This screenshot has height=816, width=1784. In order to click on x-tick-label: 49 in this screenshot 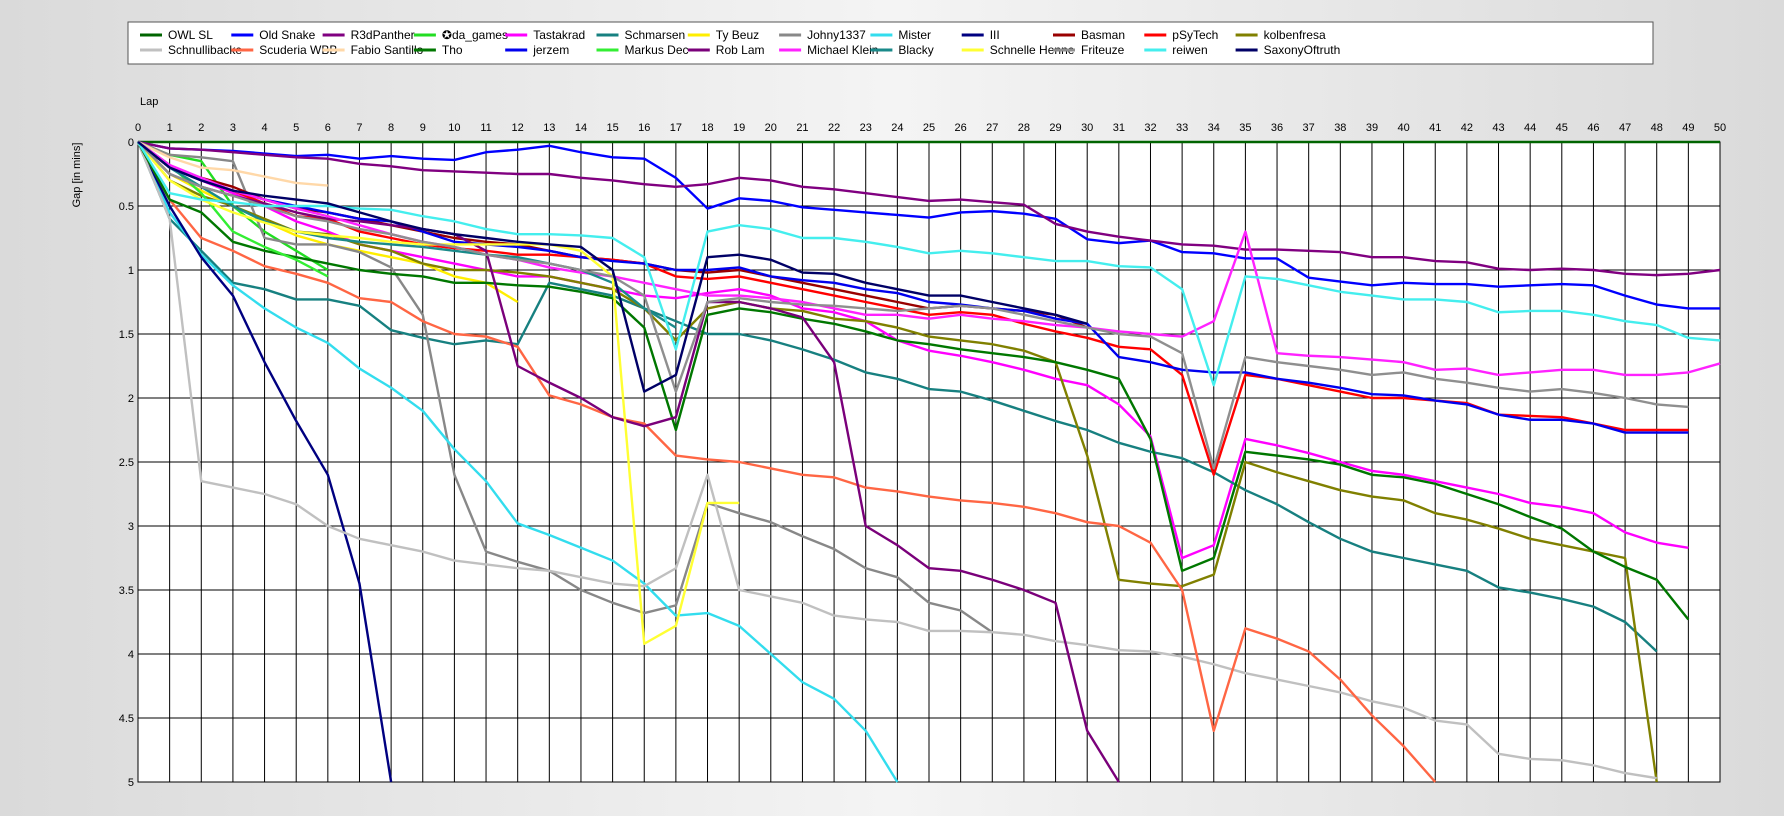, I will do `click(1688, 128)`.